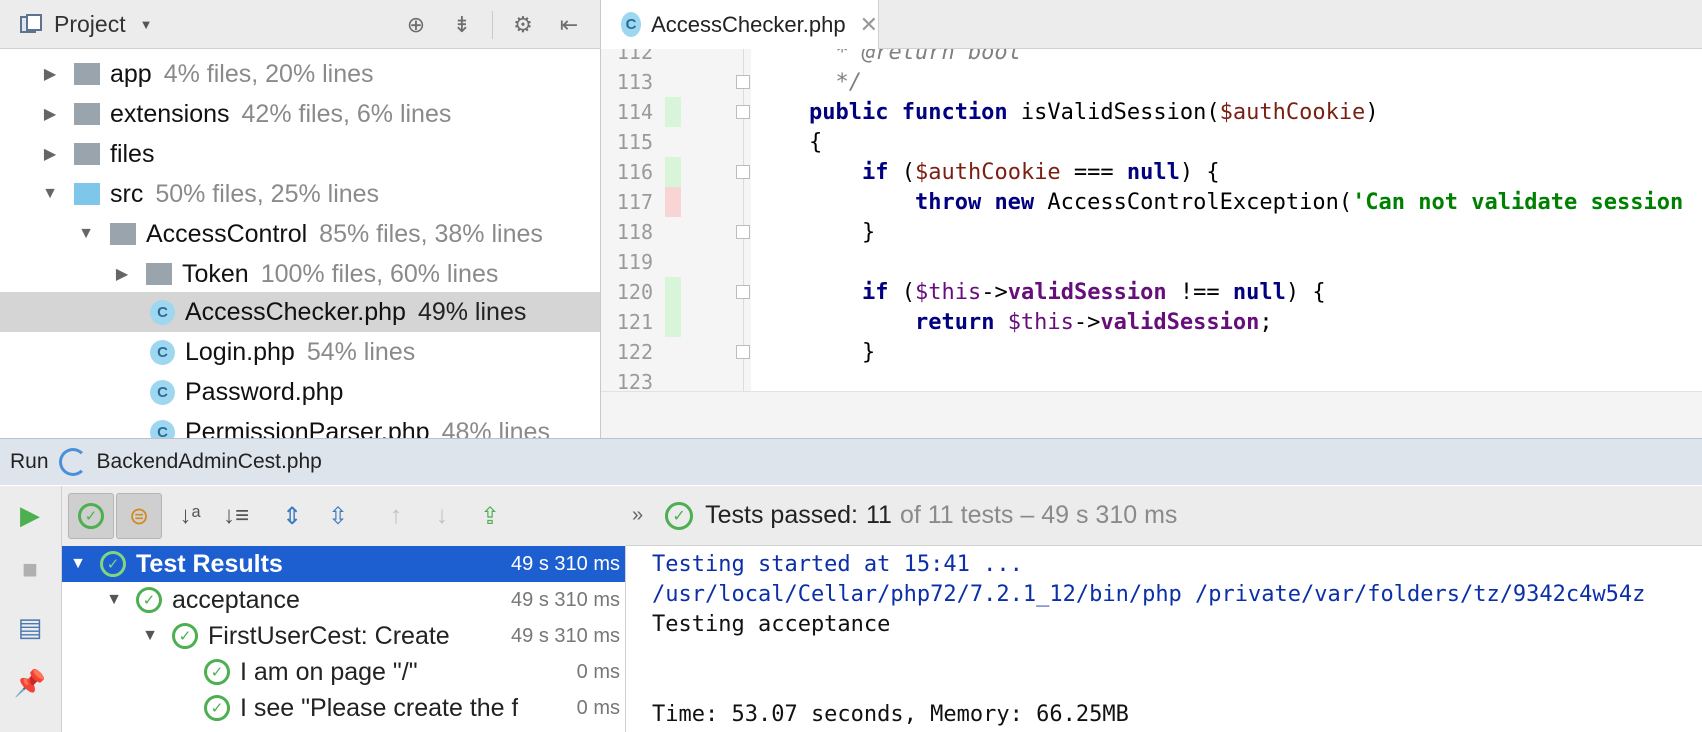 This screenshot has width=1702, height=732. Describe the element at coordinates (1151, 262) in the screenshot. I see `code-line: 119` at that location.